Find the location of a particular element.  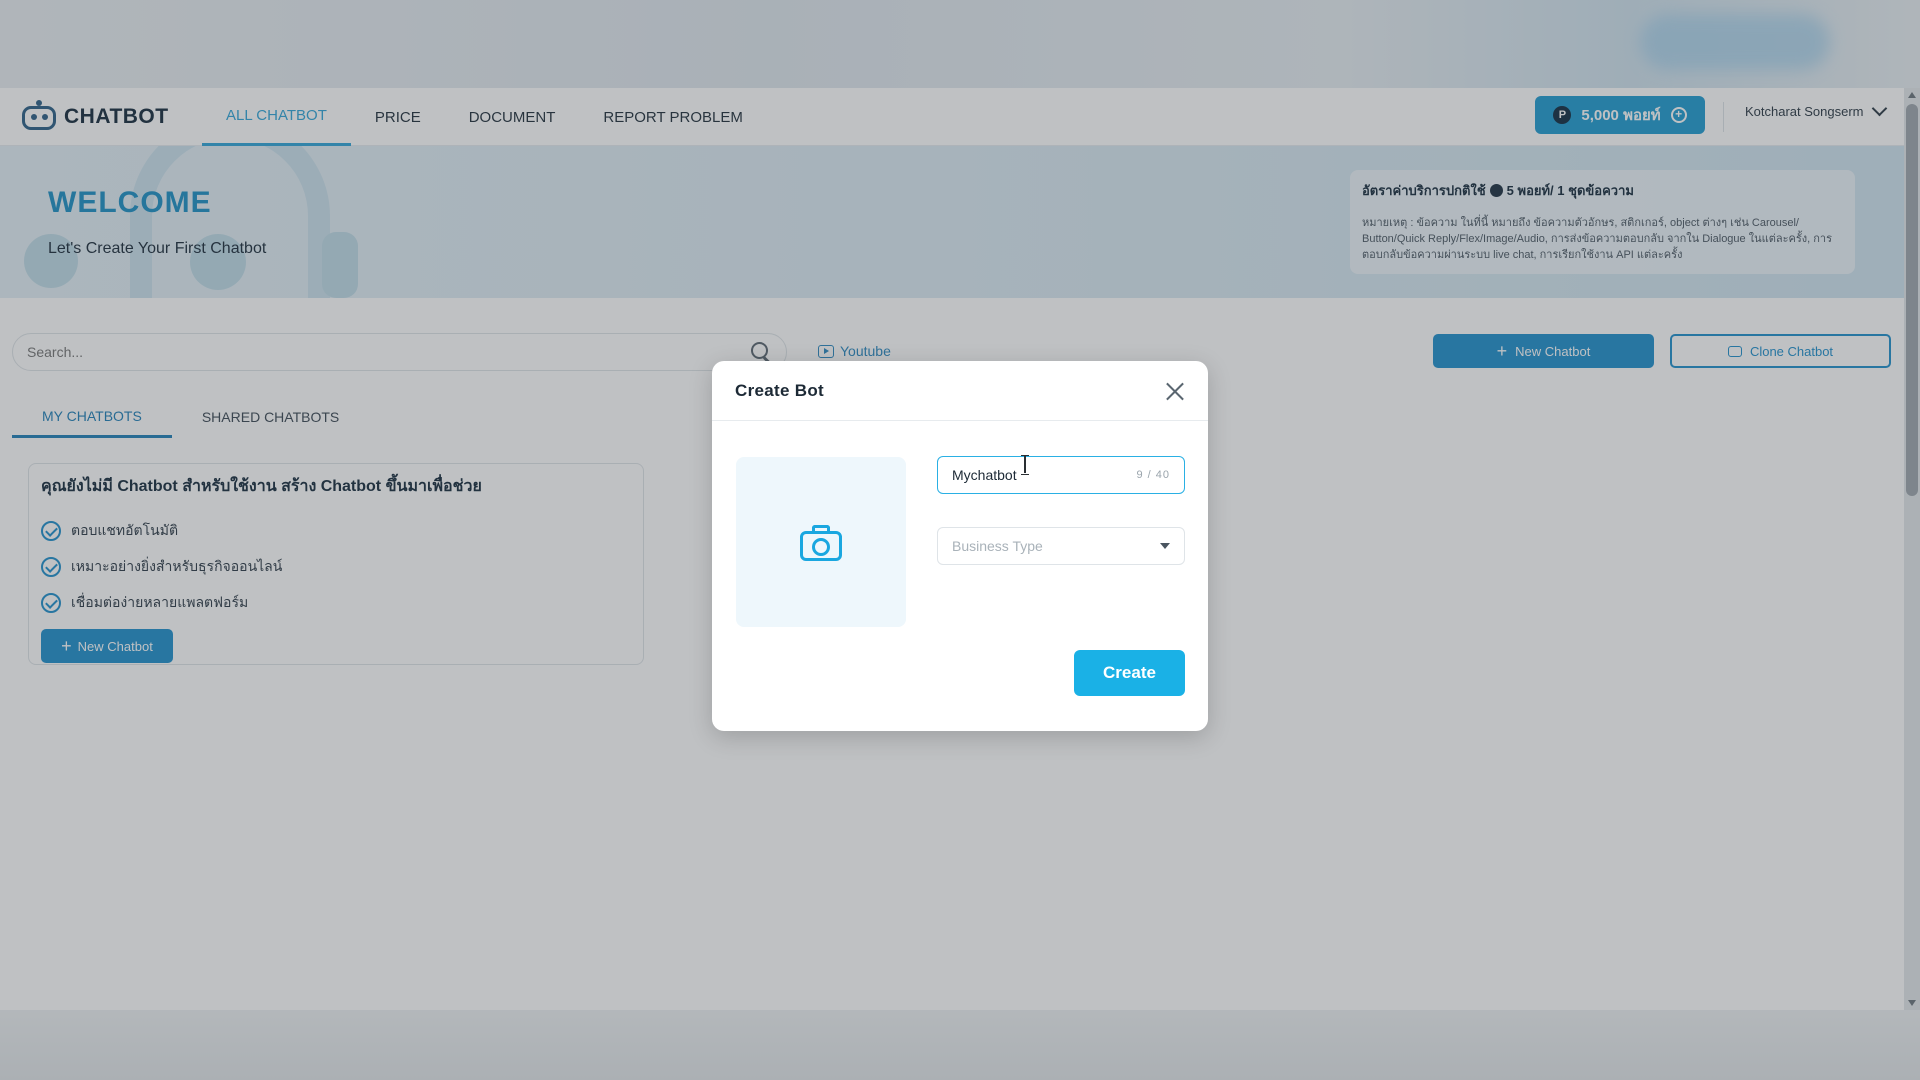

close-icon is located at coordinates (1175, 391).